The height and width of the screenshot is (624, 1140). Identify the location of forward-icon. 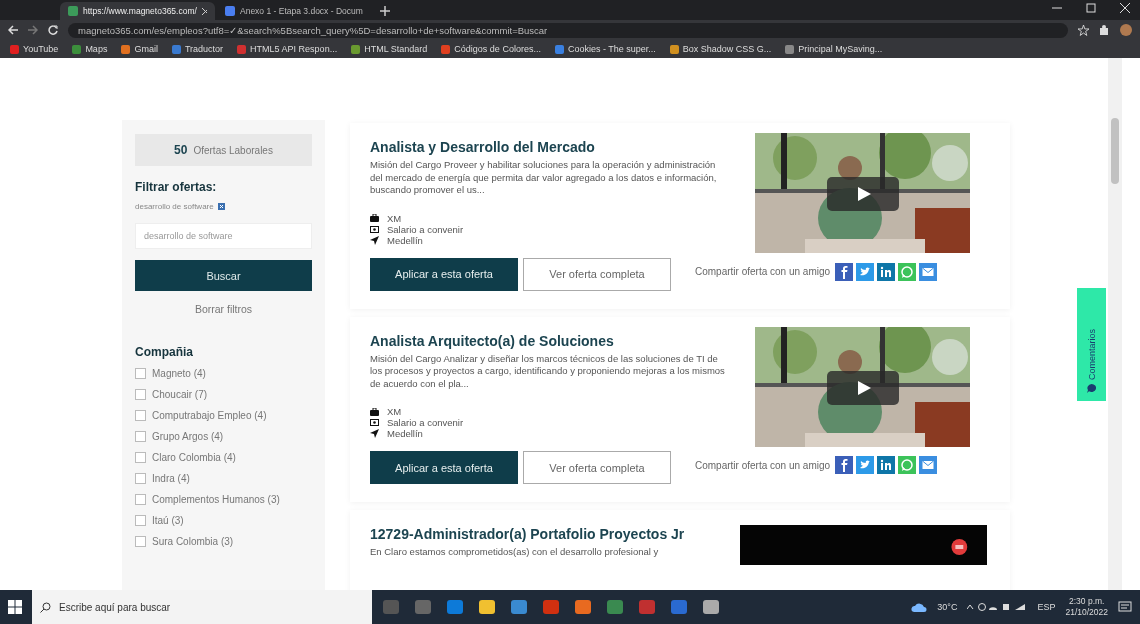
(33, 30).